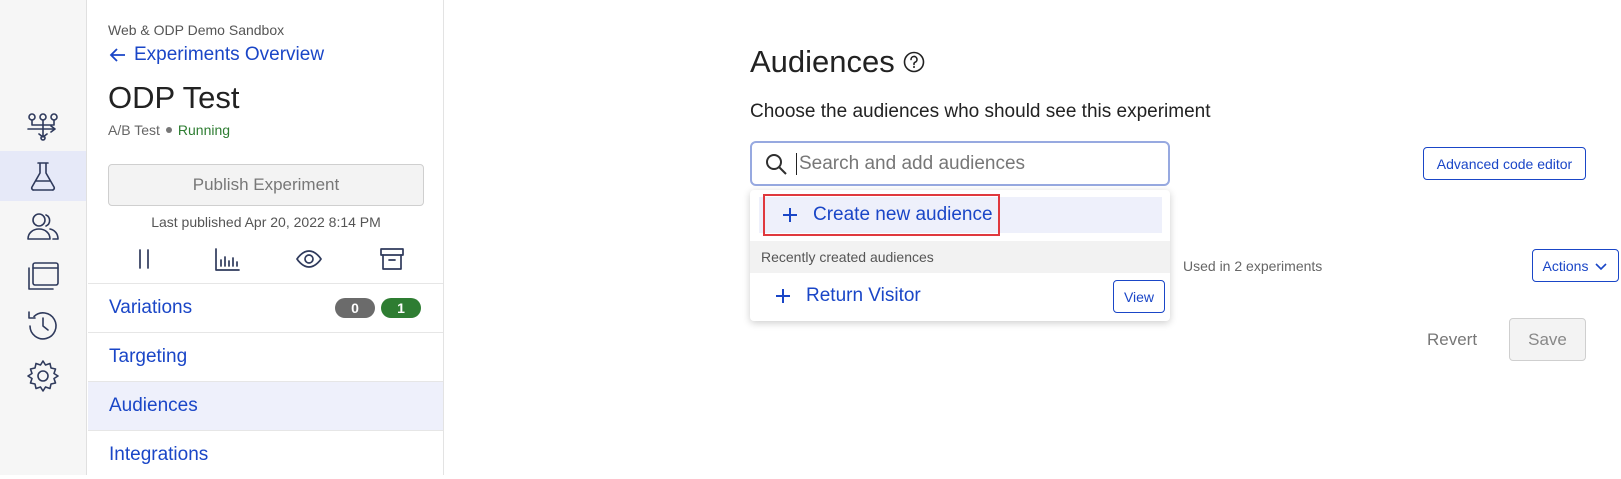 This screenshot has width=1621, height=479. I want to click on rail-history, so click(43, 326).